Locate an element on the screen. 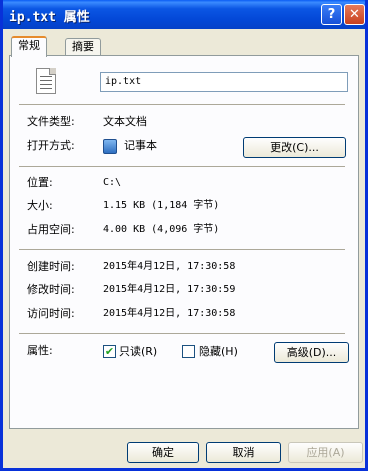 Image resolution: width=368 pixels, height=471 pixels. tab-general: 常规 is located at coordinates (29, 46).